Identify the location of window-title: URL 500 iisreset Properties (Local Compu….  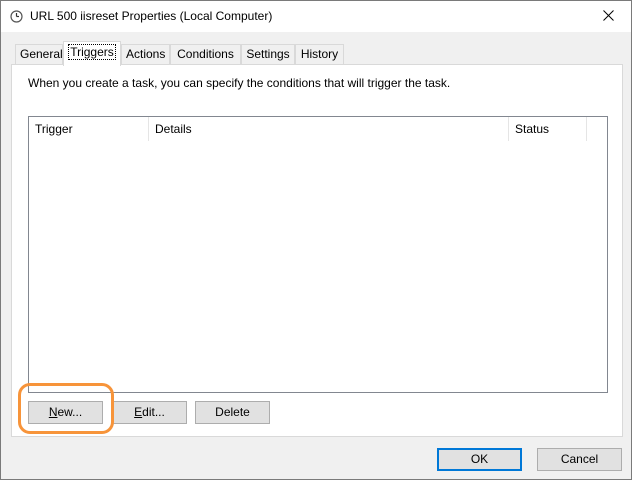
(151, 16).